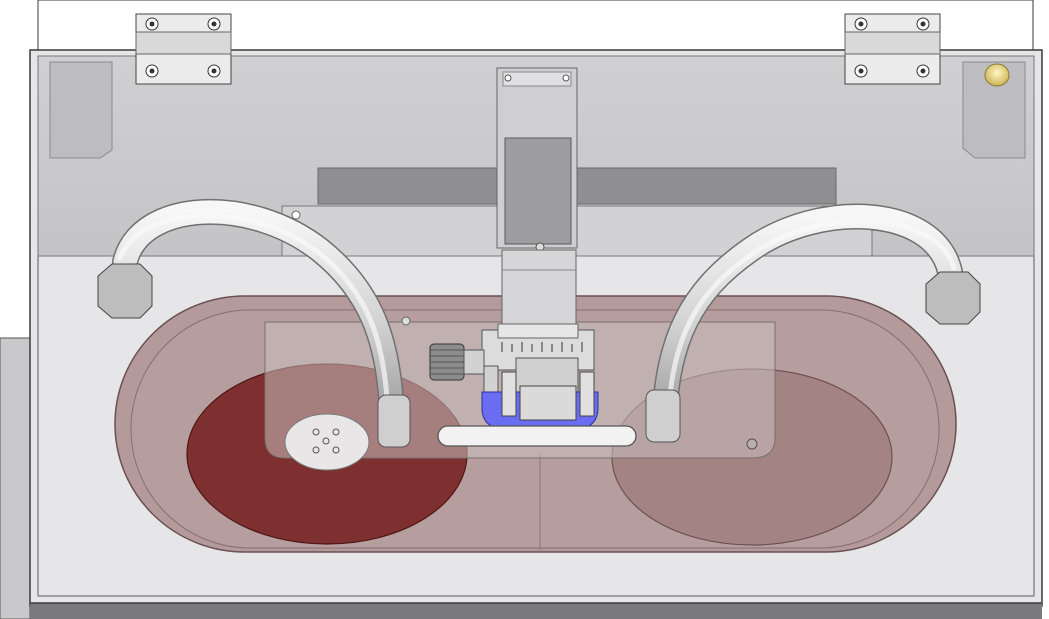 The width and height of the screenshot is (1049, 619). What do you see at coordinates (997, 75) in the screenshot?
I see `indicator-light` at bounding box center [997, 75].